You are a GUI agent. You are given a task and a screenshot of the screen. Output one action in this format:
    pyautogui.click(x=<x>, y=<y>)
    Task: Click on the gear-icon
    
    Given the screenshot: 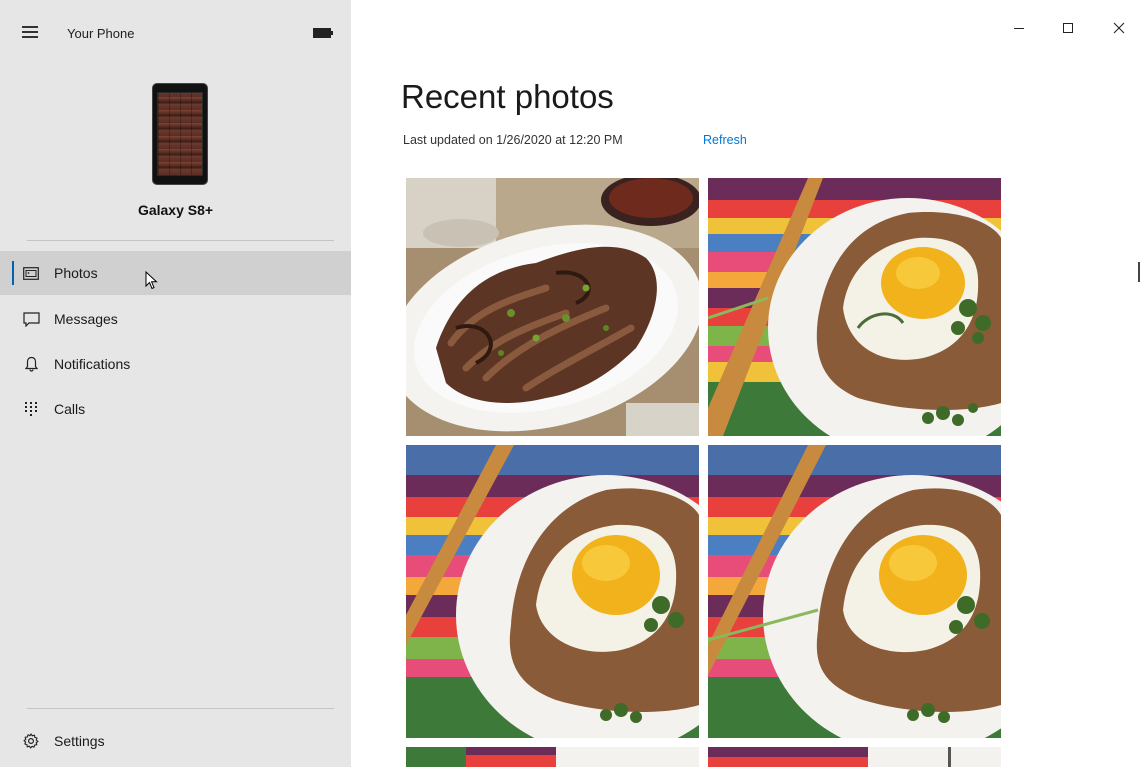 What is the action you would take?
    pyautogui.click(x=31, y=741)
    